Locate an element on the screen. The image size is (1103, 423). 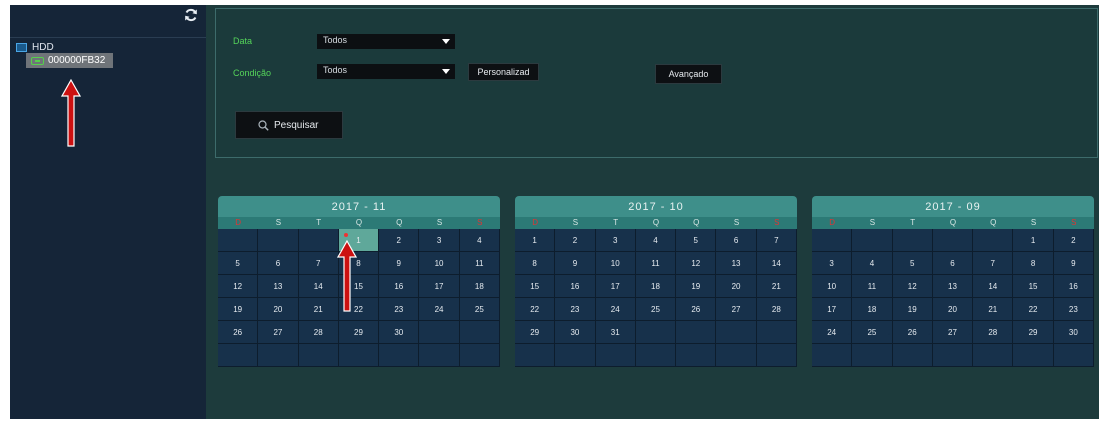
advanced-button: Avançado is located at coordinates (688, 74).